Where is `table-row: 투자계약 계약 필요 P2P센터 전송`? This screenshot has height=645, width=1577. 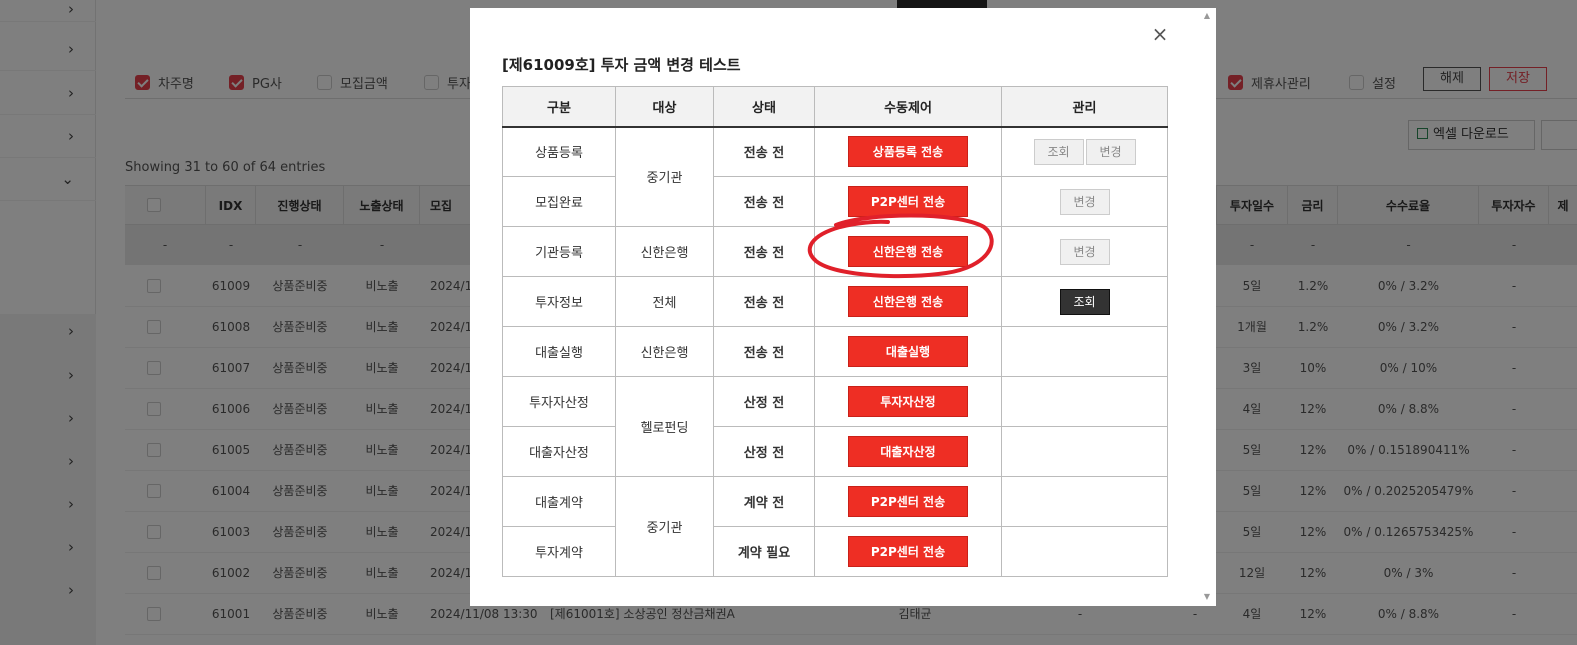
table-row: 투자계약 계약 필요 P2P센터 전송 is located at coordinates (835, 551).